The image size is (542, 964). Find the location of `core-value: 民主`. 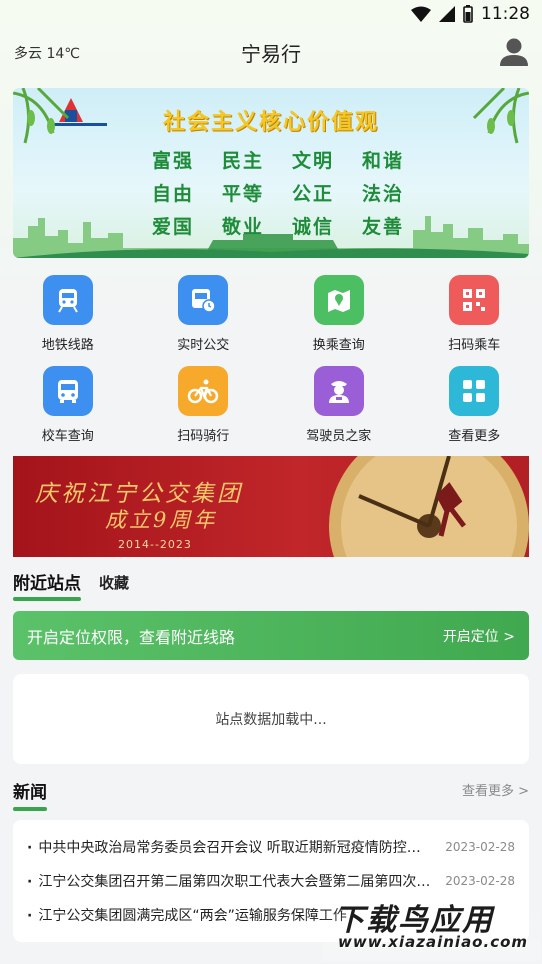

core-value: 民主 is located at coordinates (242, 161).